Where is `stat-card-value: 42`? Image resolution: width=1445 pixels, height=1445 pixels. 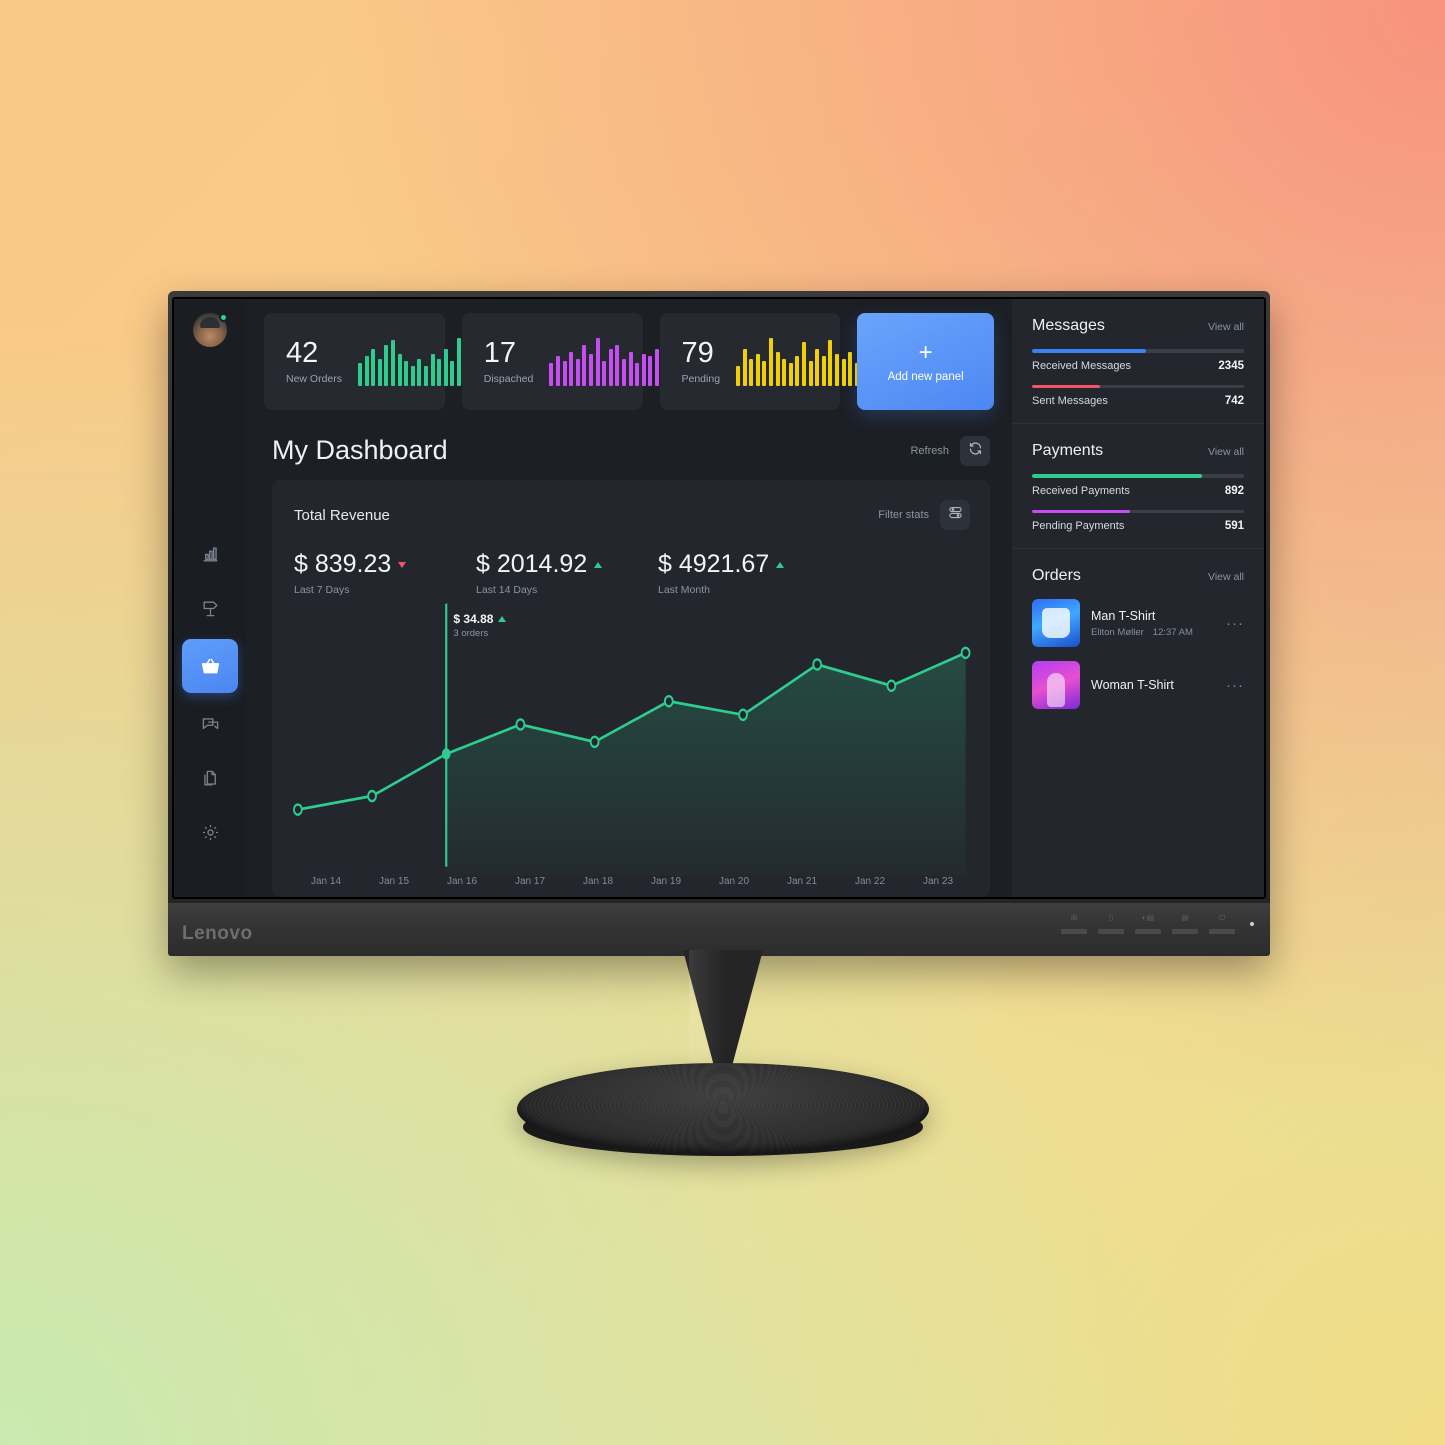 stat-card-value: 42 is located at coordinates (302, 352).